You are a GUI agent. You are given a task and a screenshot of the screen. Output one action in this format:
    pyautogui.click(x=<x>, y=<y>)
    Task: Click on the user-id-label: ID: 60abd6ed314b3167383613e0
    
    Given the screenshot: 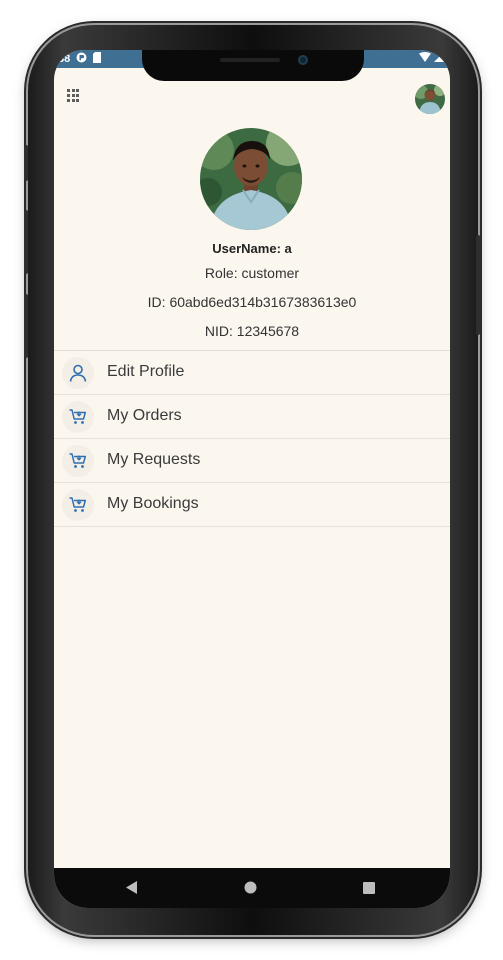 What is the action you would take?
    pyautogui.click(x=252, y=302)
    